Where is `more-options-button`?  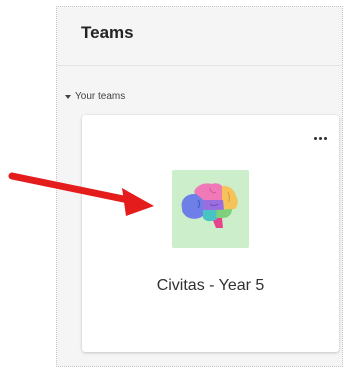 more-options-button is located at coordinates (320, 138).